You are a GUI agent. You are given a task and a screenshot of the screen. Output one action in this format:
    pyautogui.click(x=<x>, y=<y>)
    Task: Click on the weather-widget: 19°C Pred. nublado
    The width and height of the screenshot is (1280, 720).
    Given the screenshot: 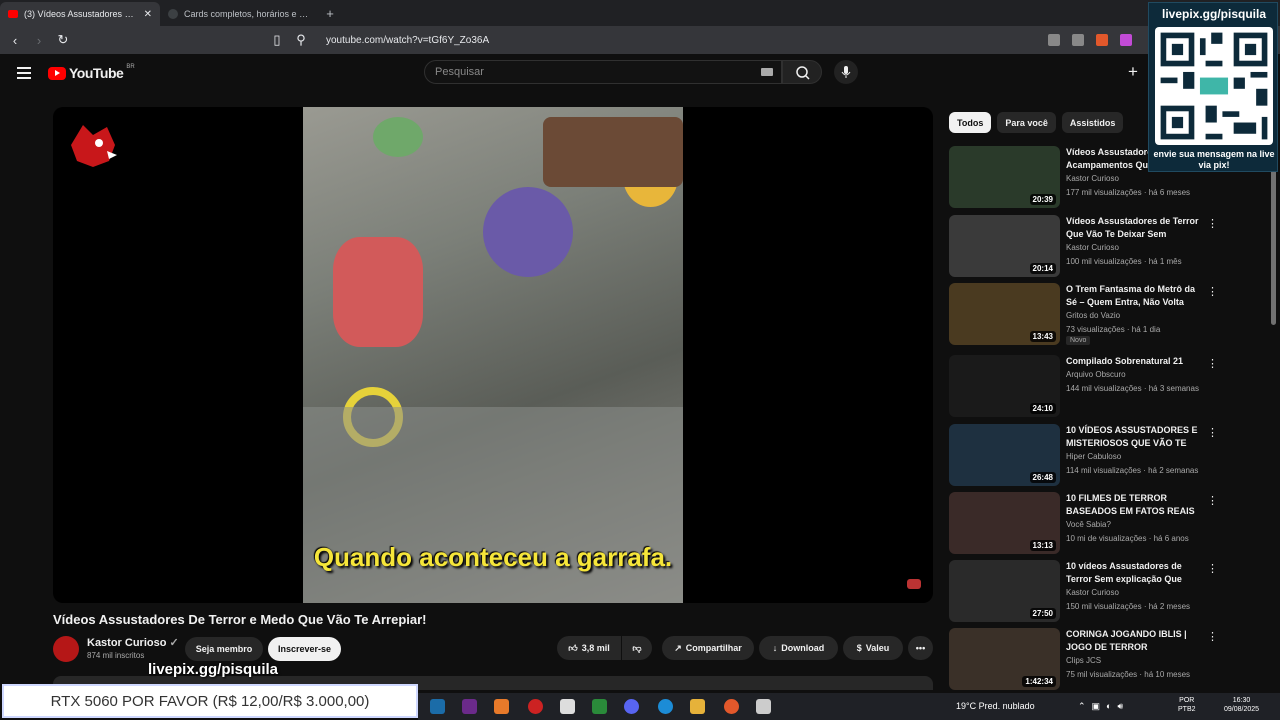 What is the action you would take?
    pyautogui.click(x=995, y=706)
    